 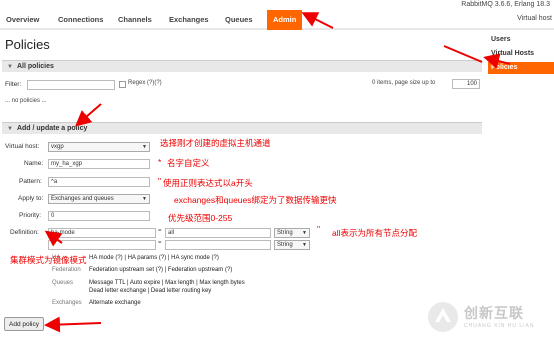 I want to click on logo-icon, so click(x=443, y=317).